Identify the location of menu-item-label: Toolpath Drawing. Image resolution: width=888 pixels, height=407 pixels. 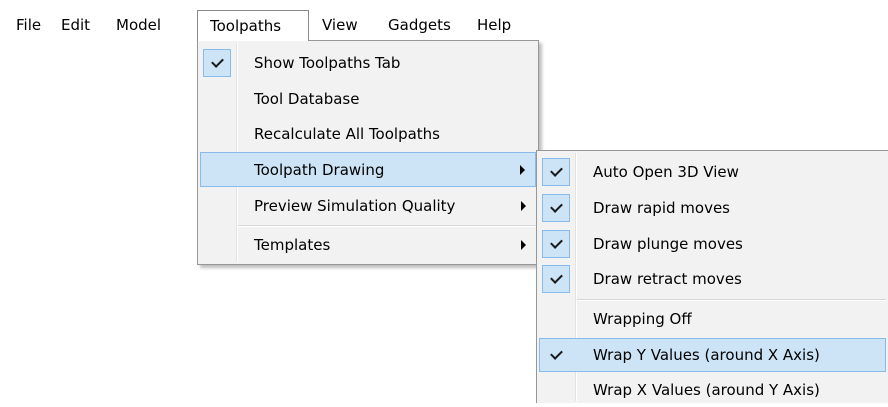
(319, 169).